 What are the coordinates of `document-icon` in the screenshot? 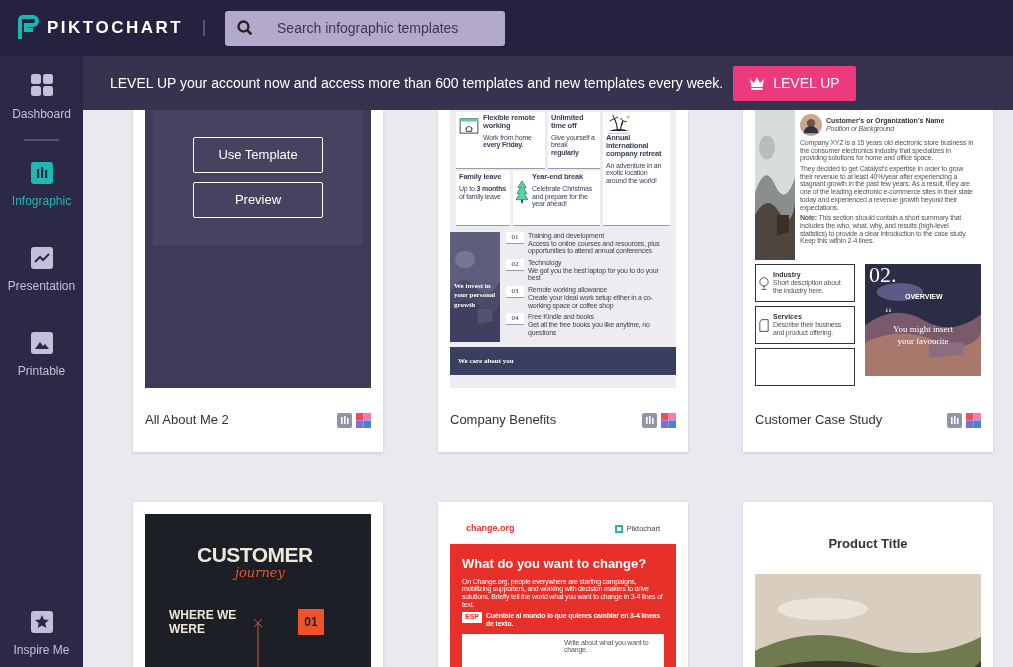 It's located at (764, 325).